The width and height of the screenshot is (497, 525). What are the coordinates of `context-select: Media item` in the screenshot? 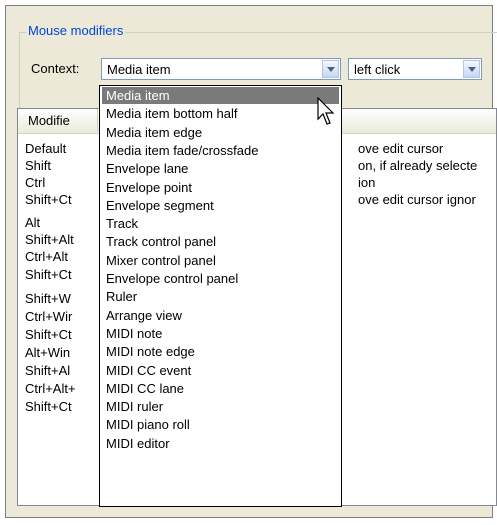 It's located at (221, 69).